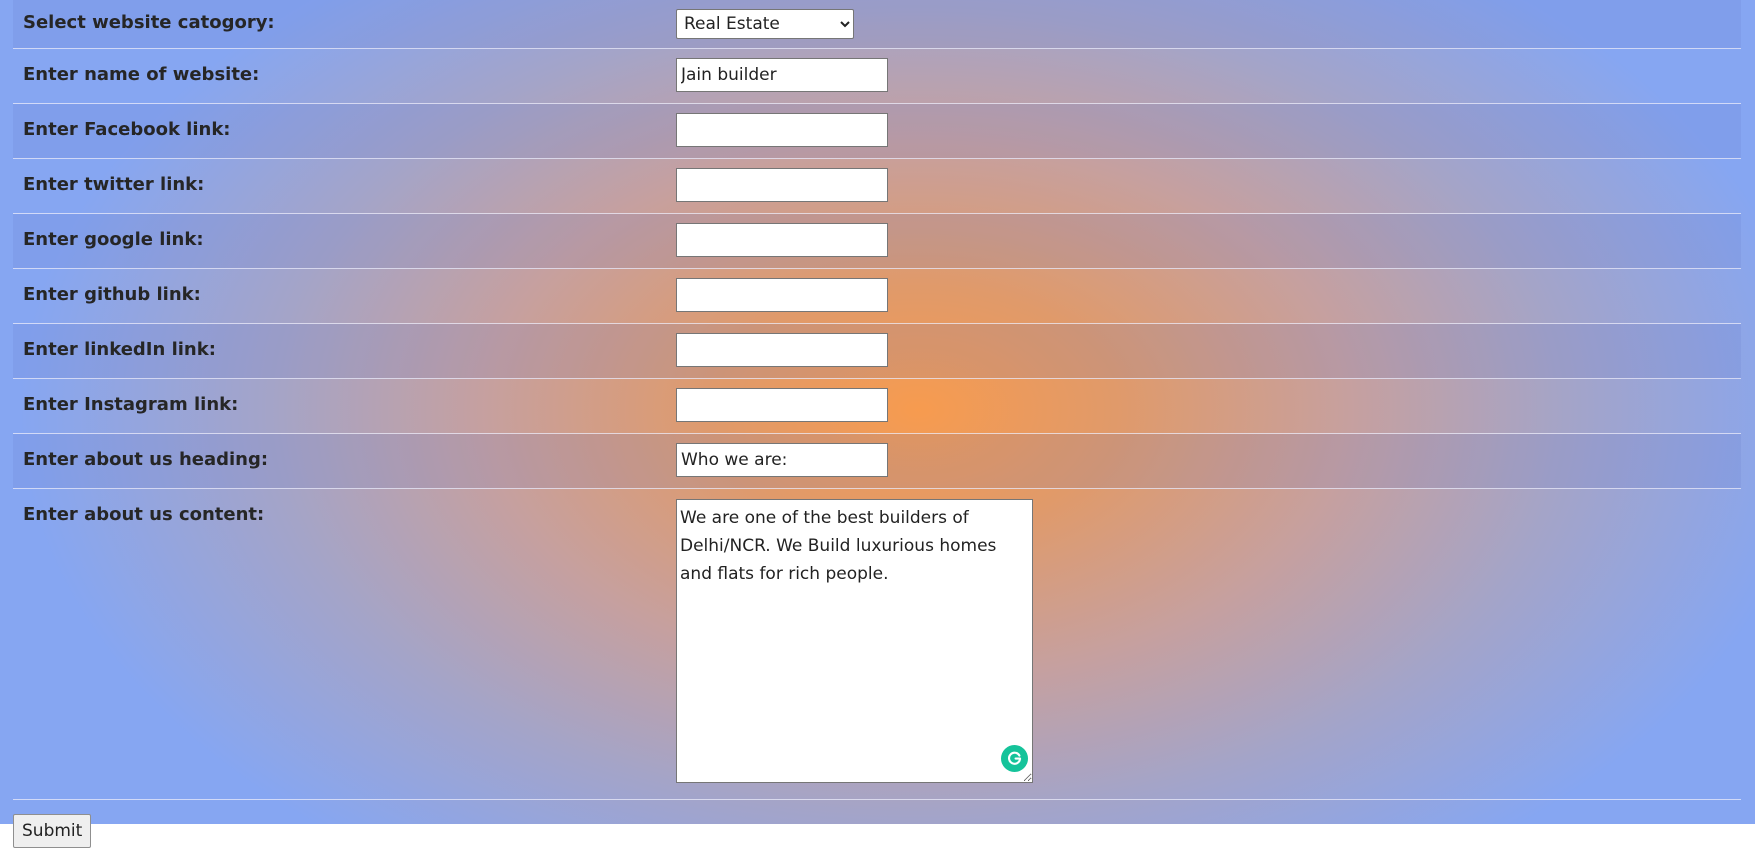 The height and width of the screenshot is (849, 1755). Describe the element at coordinates (114, 184) in the screenshot. I see `twitter-label: Enter twitter link:` at that location.